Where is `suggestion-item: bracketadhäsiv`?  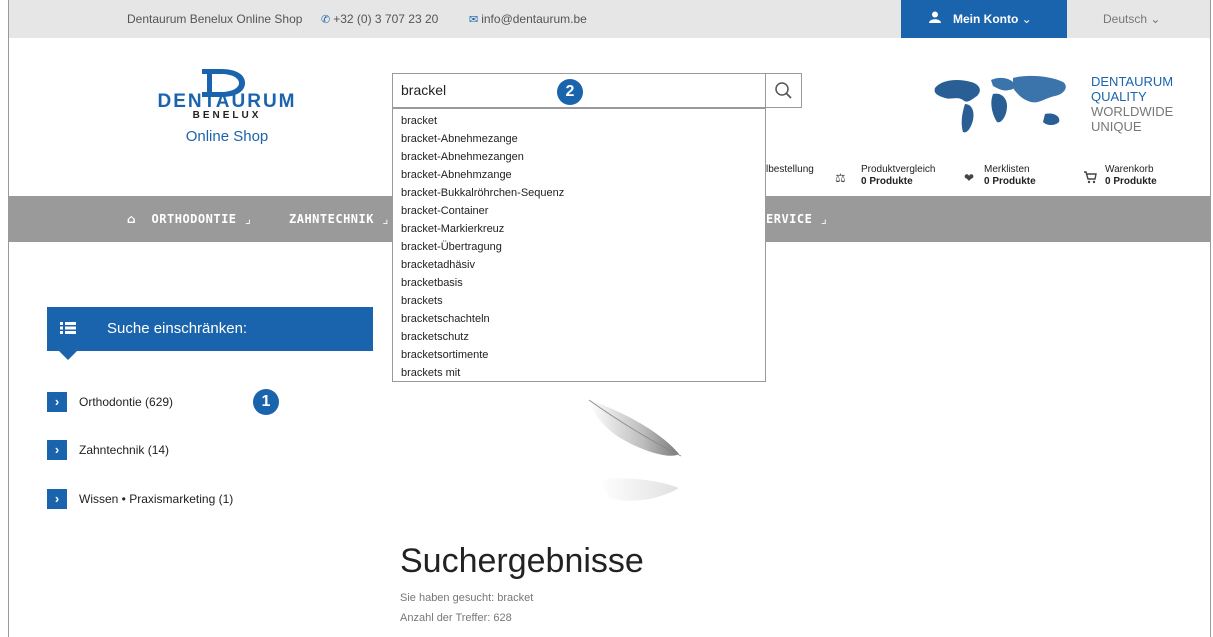 suggestion-item: bracketadhäsiv is located at coordinates (579, 265).